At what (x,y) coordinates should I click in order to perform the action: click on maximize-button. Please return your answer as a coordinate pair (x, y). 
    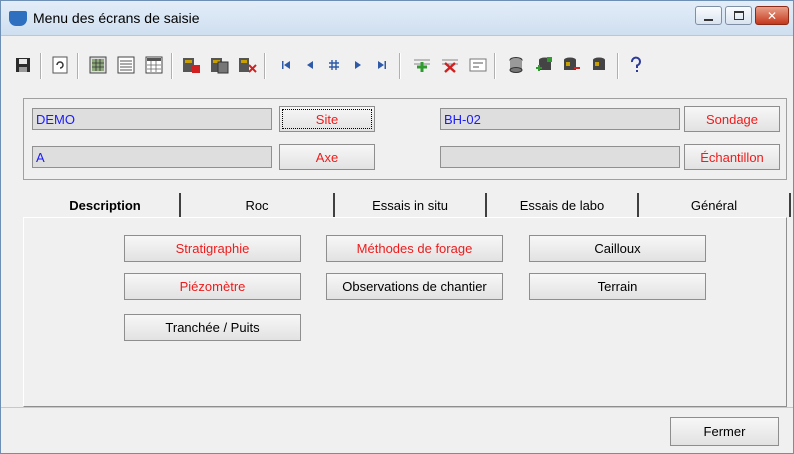
    Looking at the image, I should click on (738, 15).